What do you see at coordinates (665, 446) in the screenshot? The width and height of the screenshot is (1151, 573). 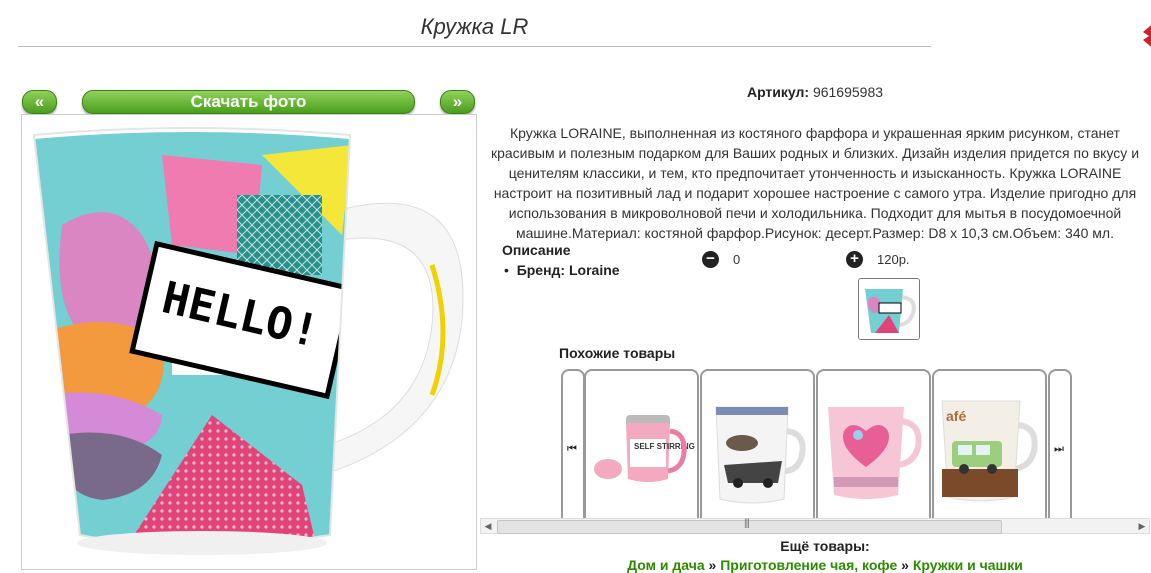 I see `self-stirring-mug-label: SELF STIRRING MUG` at bounding box center [665, 446].